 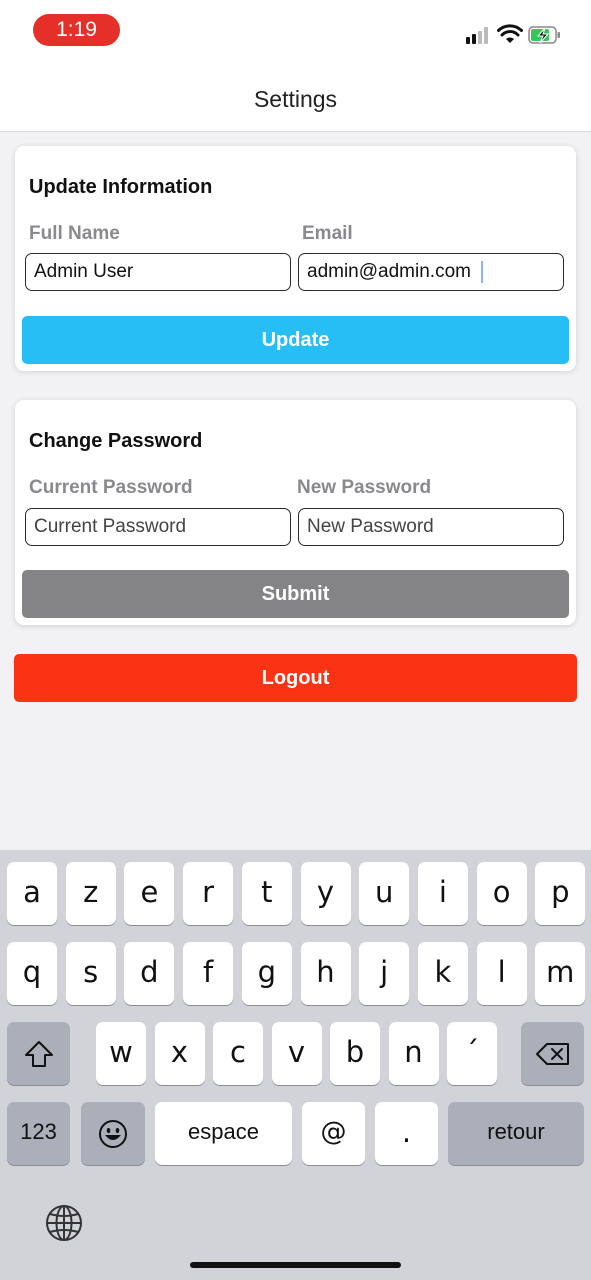 I want to click on logout-button: Logout, so click(x=295, y=678).